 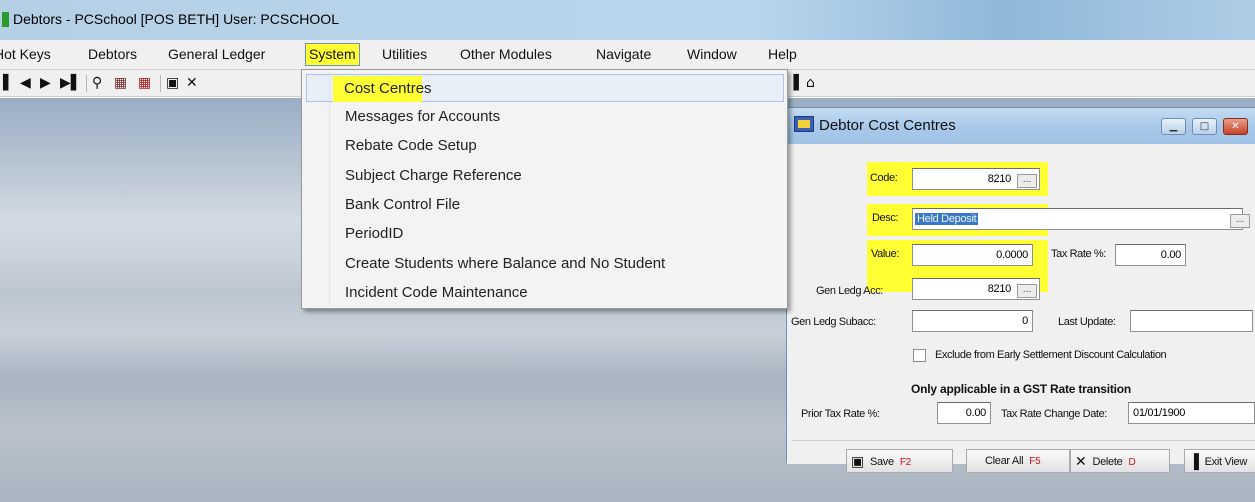 I want to click on last-record-icon: ▶▌, so click(x=71, y=83).